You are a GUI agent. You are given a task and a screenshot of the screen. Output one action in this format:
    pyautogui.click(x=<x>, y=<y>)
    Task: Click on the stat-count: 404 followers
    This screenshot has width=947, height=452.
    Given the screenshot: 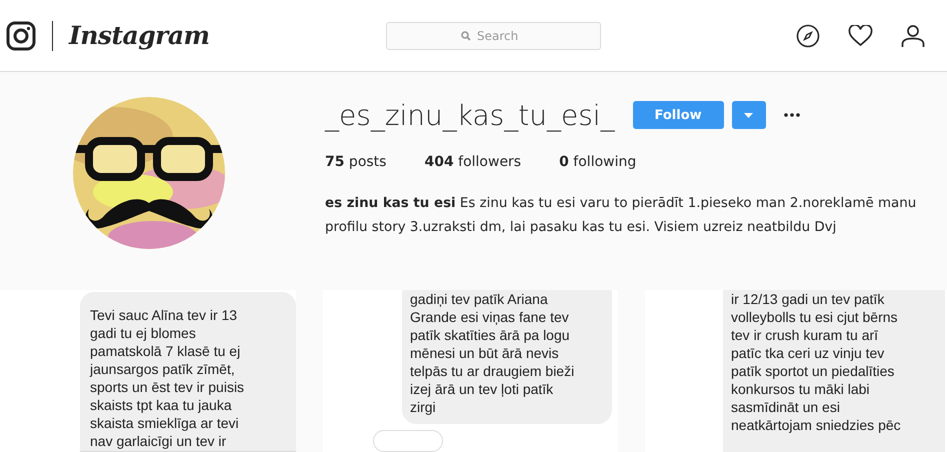 What is the action you would take?
    pyautogui.click(x=473, y=162)
    